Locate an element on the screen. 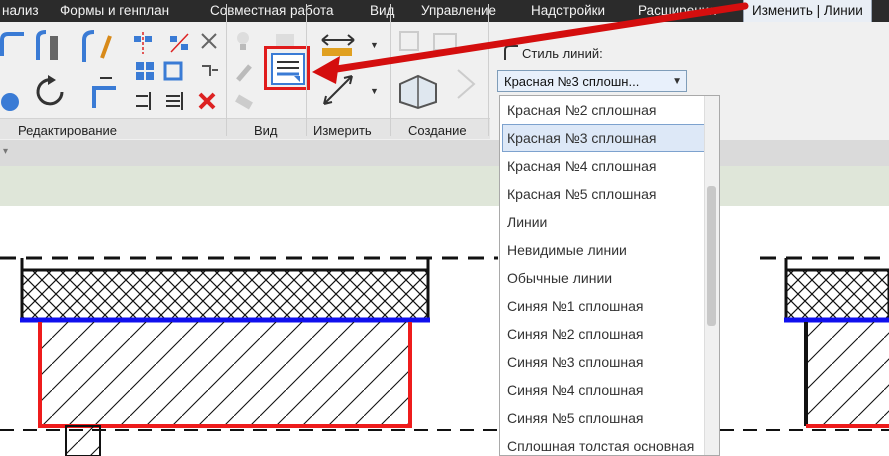  copy-icon is located at coordinates (145, 71).